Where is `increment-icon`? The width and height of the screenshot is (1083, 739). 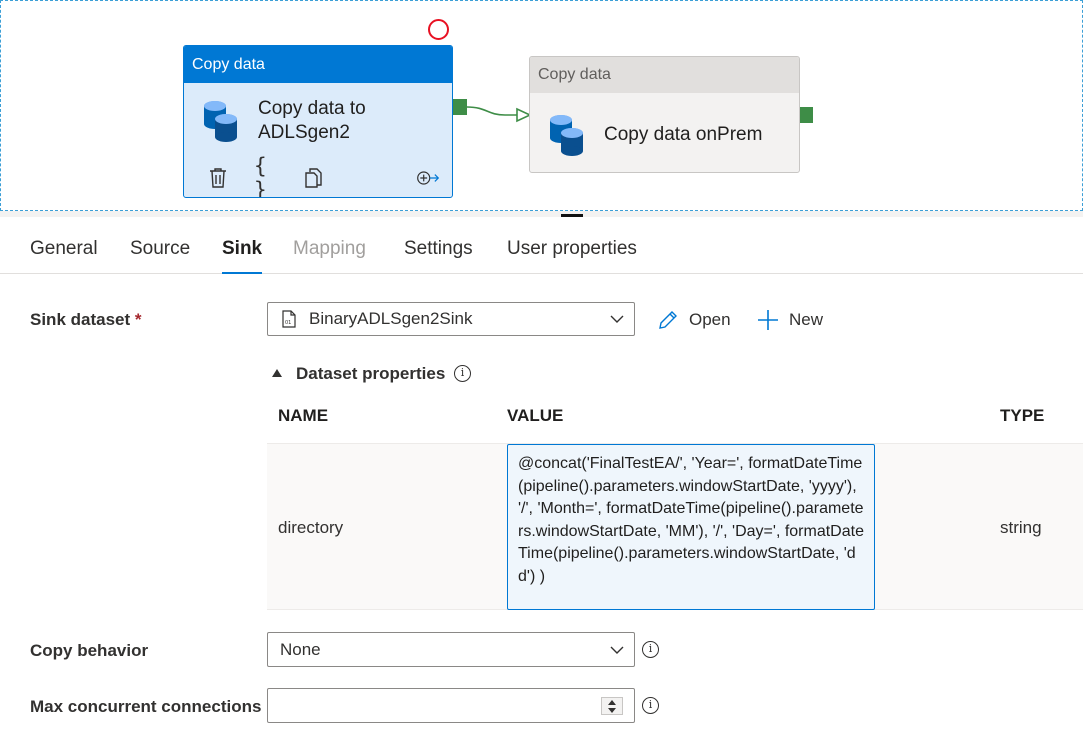 increment-icon is located at coordinates (612, 702).